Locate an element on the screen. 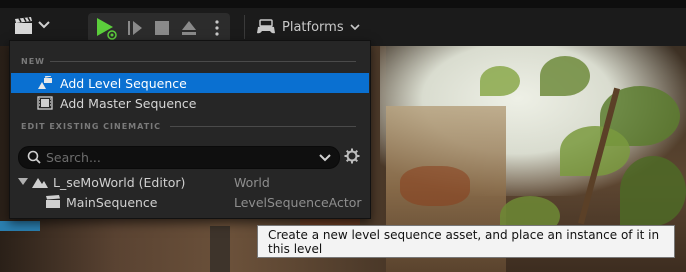 This screenshot has height=272, width=686. gear-icon is located at coordinates (352, 156).